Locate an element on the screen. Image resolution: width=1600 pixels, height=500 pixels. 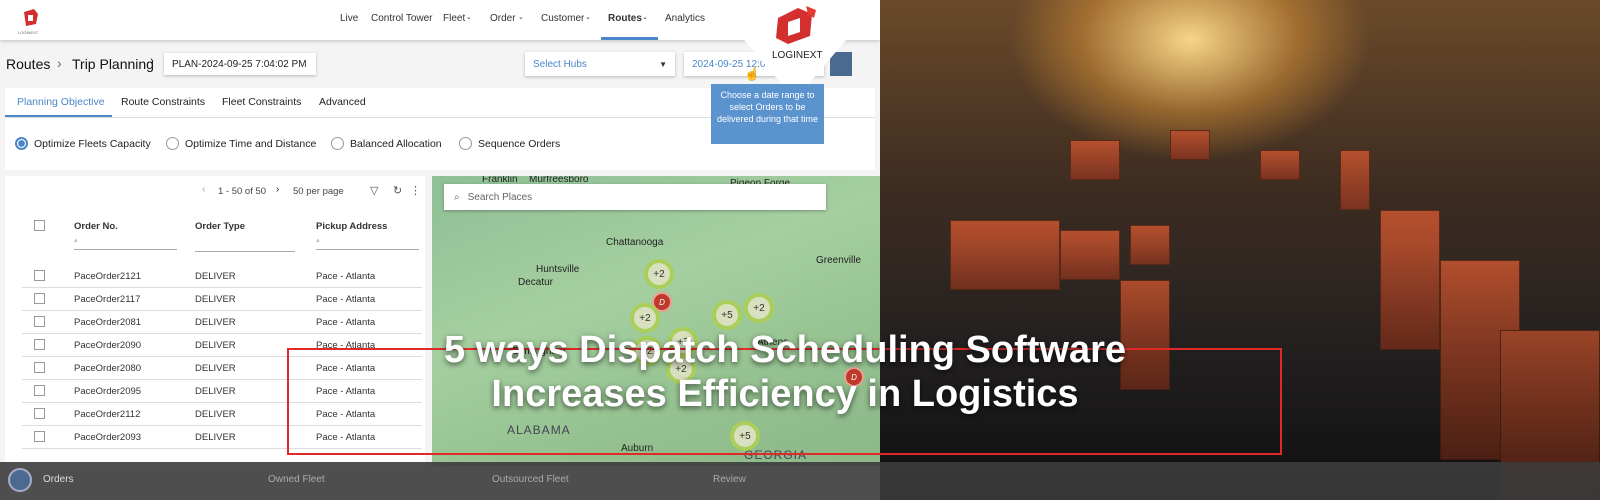
tab-route-constraints: Route Constraints is located at coordinates (163, 102).